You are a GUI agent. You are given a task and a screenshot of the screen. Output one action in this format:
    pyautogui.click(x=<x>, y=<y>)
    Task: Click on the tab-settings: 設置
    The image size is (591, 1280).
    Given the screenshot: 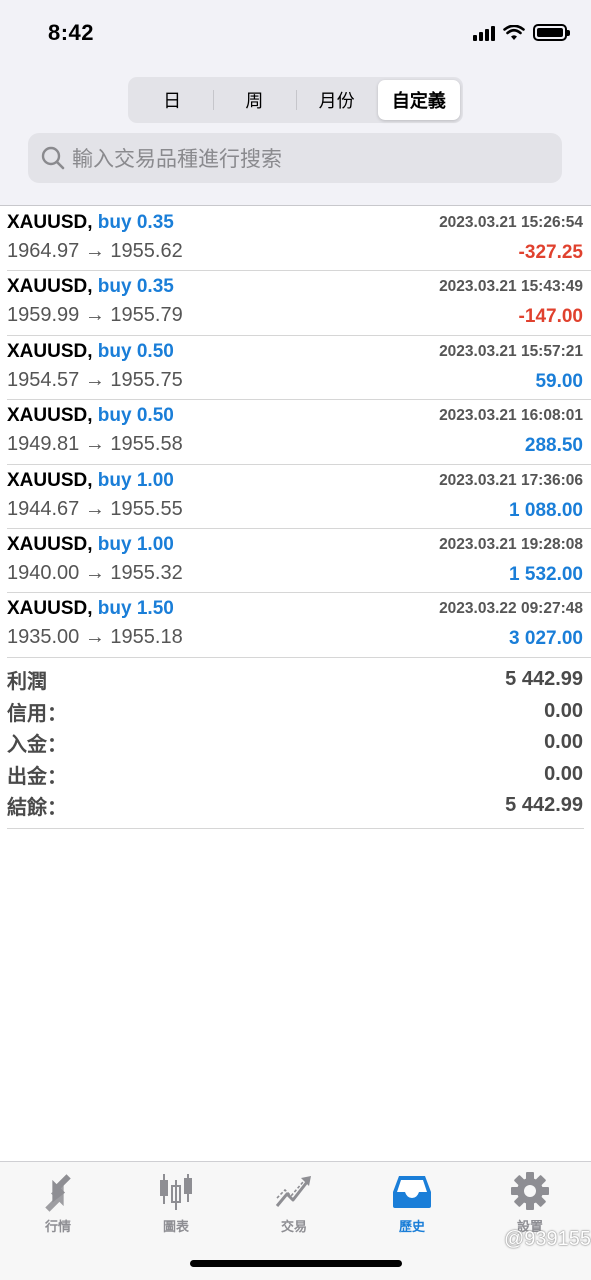 What is the action you would take?
    pyautogui.click(x=530, y=1202)
    